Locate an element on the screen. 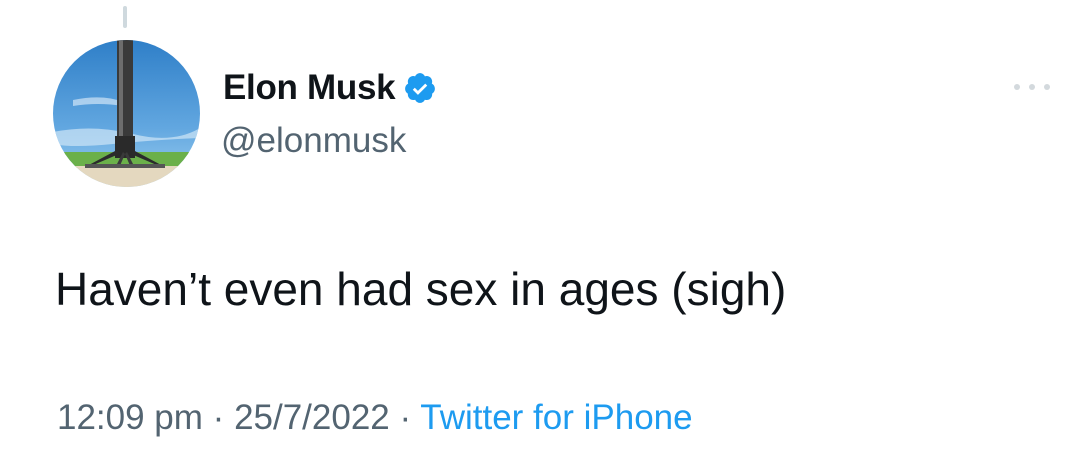 Image resolution: width=1080 pixels, height=455 pixels. tweet-date: 25/7/2022 is located at coordinates (312, 417).